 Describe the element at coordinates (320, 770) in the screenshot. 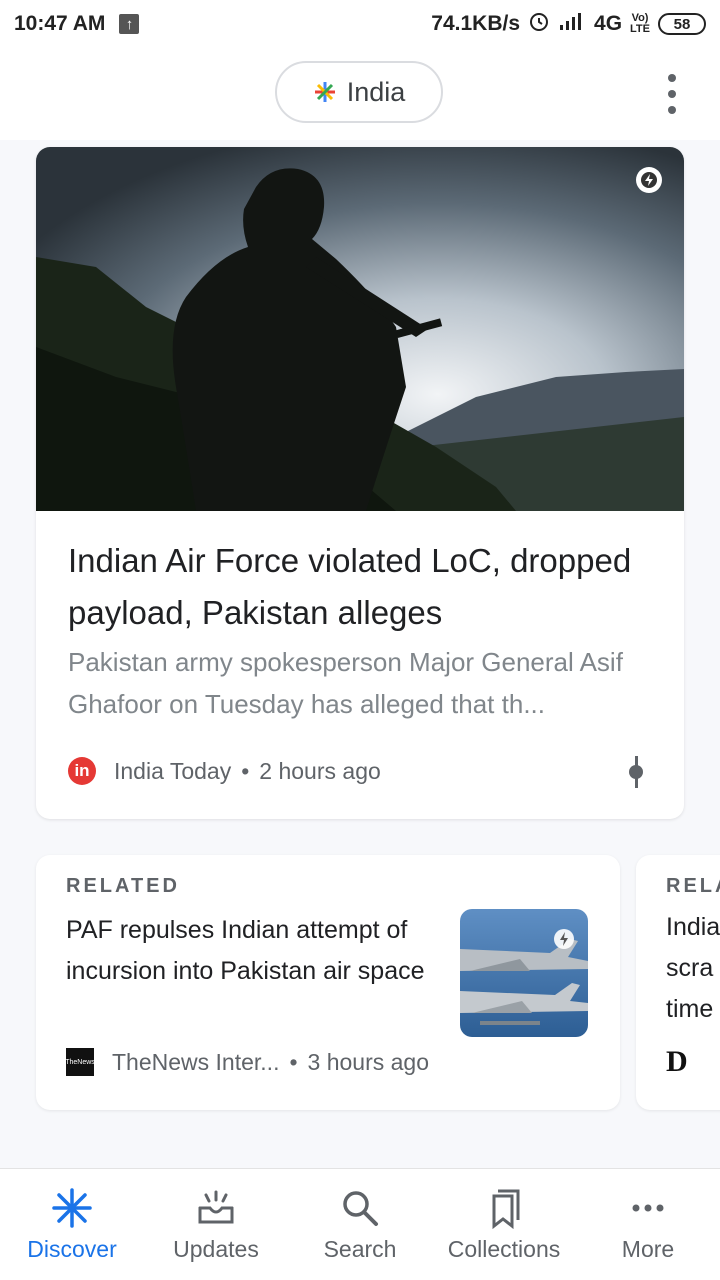

I see `story-time: 2 hours ago` at that location.